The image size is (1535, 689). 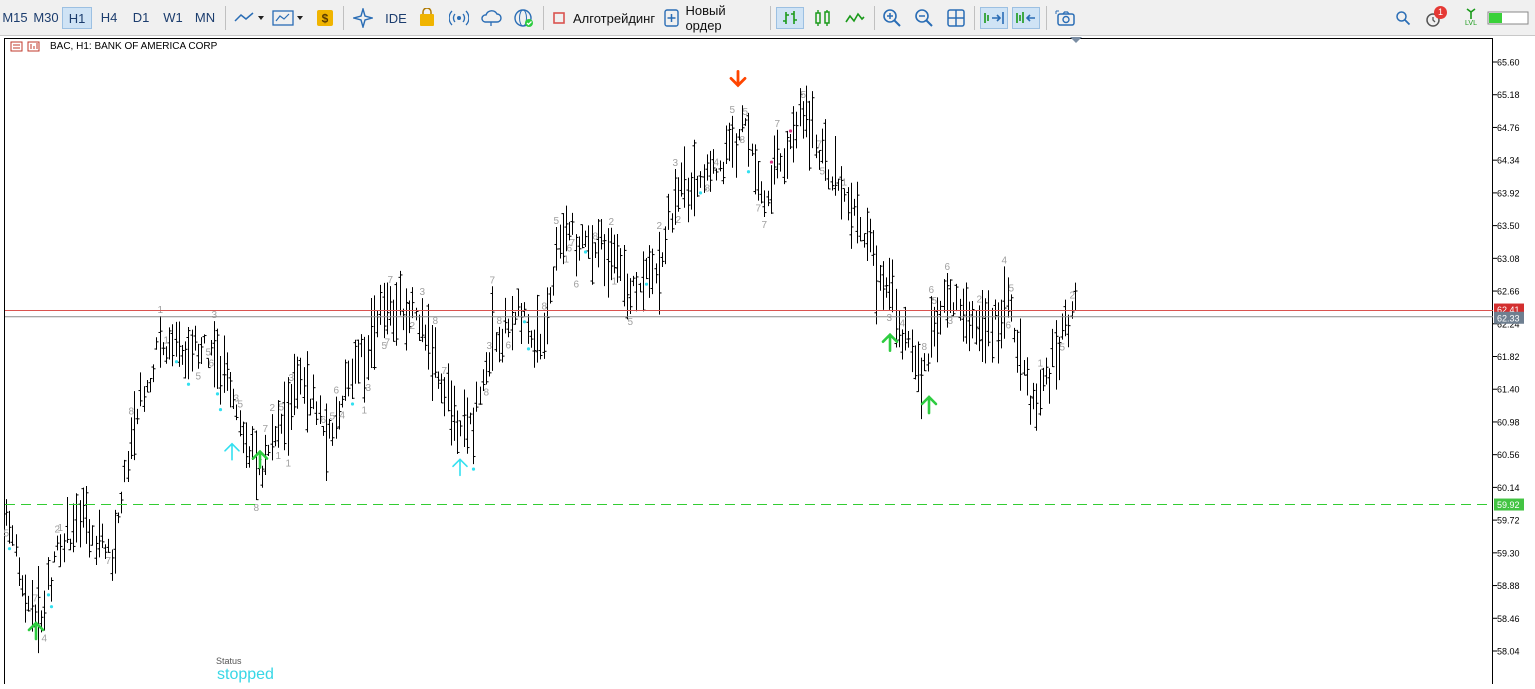 What do you see at coordinates (713, 18) in the screenshot?
I see `new-order-button: Новый ордер` at bounding box center [713, 18].